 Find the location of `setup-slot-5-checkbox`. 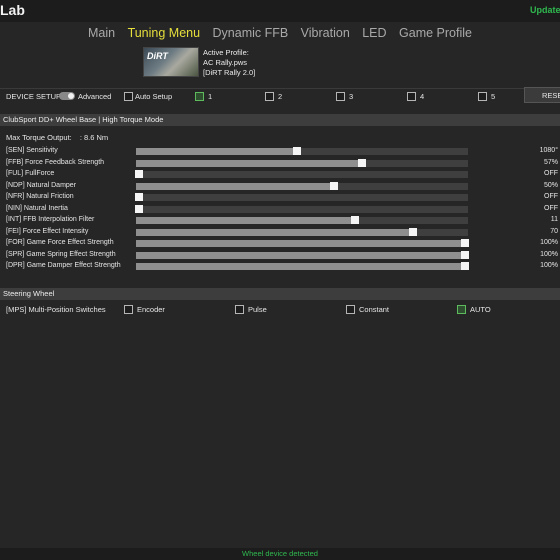

setup-slot-5-checkbox is located at coordinates (482, 96).